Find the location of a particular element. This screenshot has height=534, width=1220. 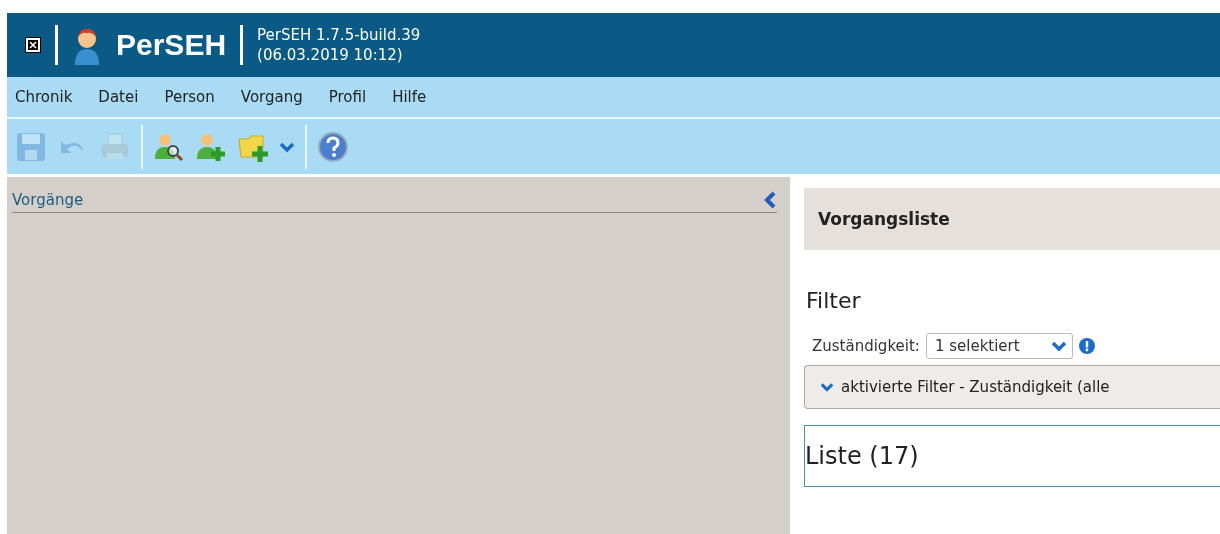

menu-item: Hilfe is located at coordinates (413, 97).